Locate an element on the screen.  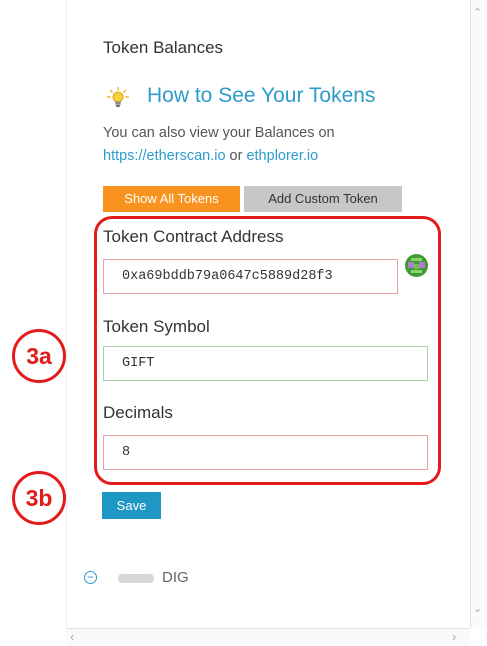
show-all-tokens-button: Show All Tokens is located at coordinates (171, 199).